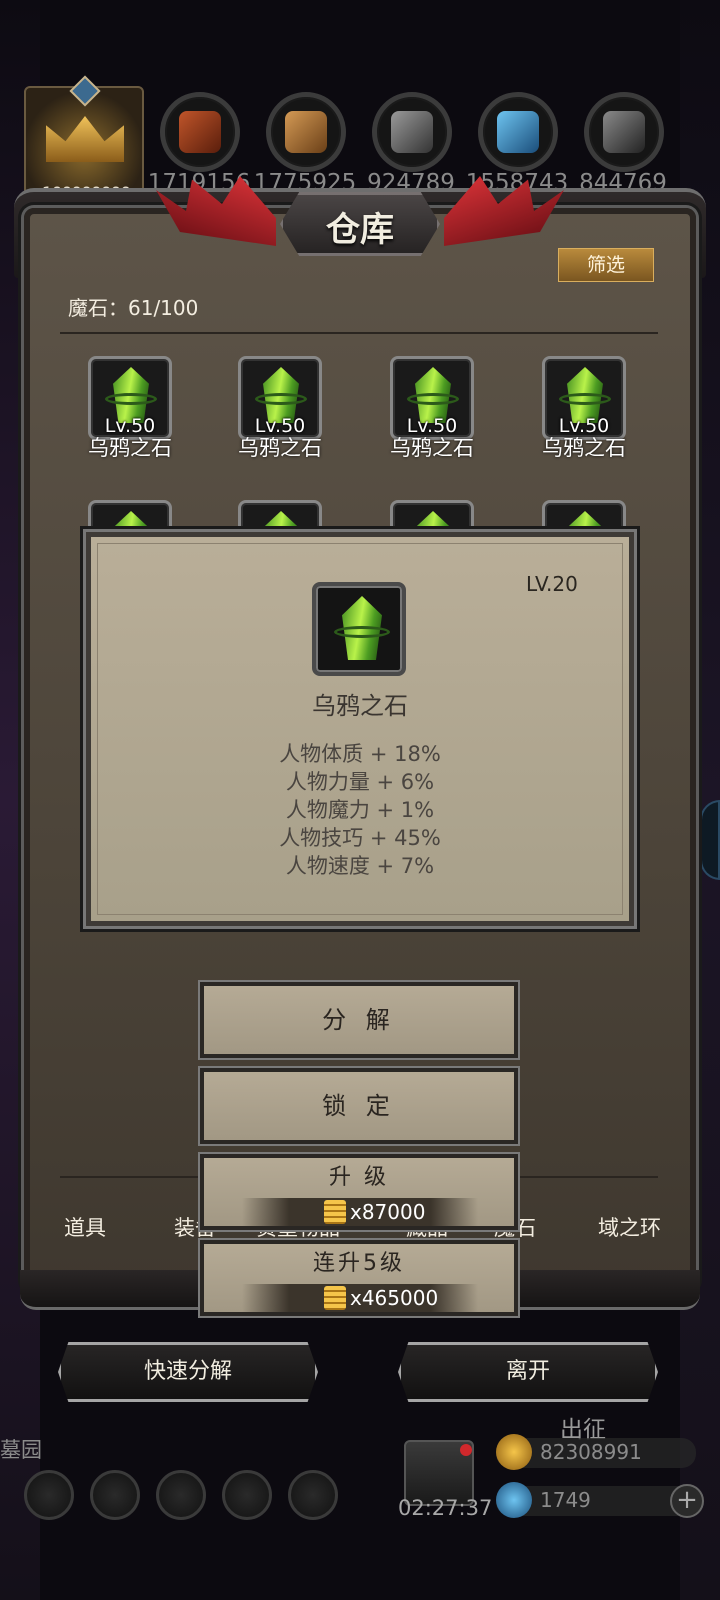  Describe the element at coordinates (181, 1495) in the screenshot. I see `hud-scroll-icon` at that location.